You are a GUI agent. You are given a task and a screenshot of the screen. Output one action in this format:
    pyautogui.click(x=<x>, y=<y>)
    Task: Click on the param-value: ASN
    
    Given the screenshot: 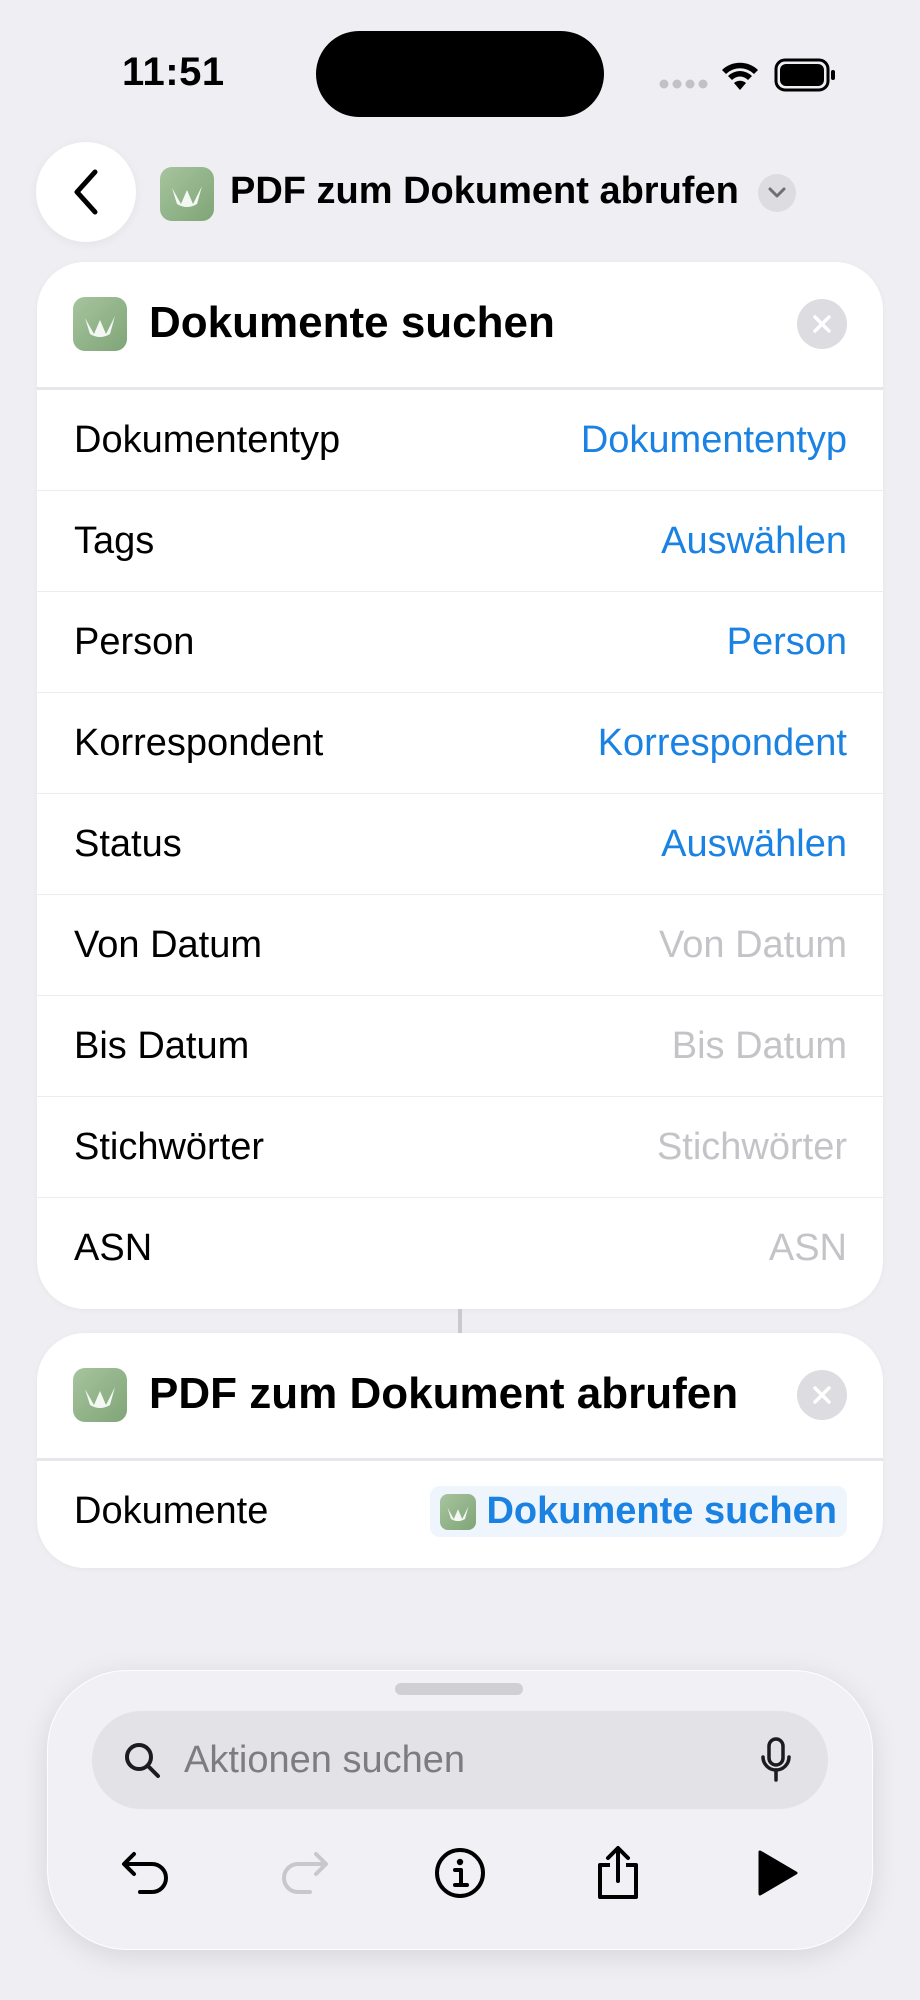 What is the action you would take?
    pyautogui.click(x=808, y=1248)
    